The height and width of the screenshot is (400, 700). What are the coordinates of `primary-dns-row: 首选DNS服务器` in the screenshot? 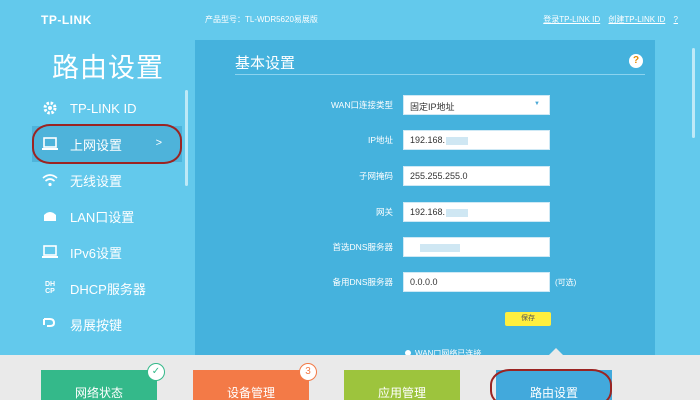 It's located at (425, 247).